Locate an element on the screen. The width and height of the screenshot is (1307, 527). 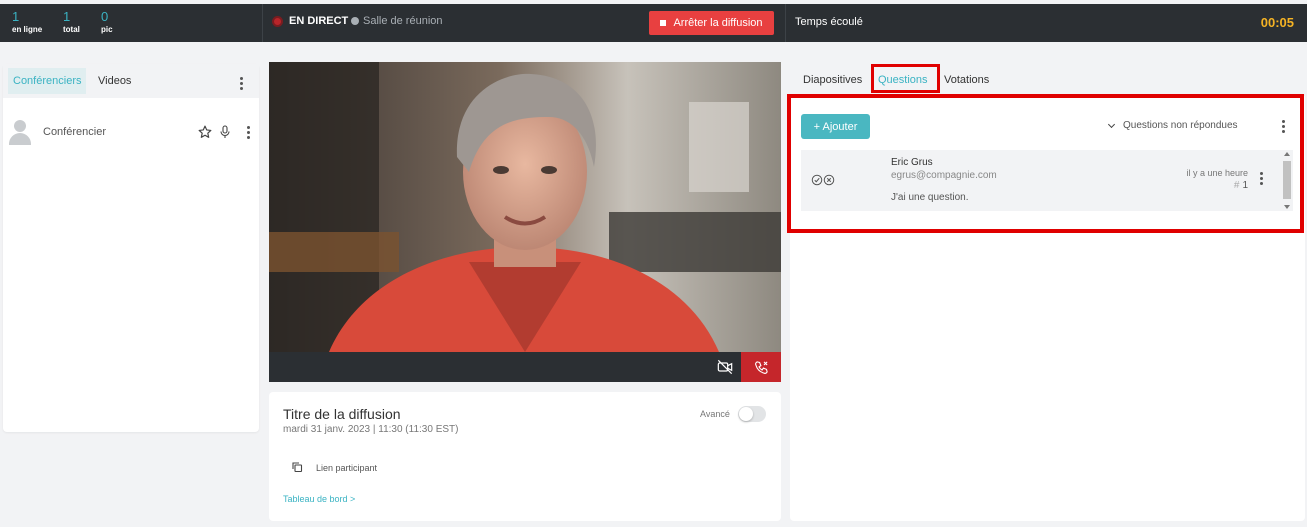
speaker-row: Conférencier is located at coordinates (131, 132).